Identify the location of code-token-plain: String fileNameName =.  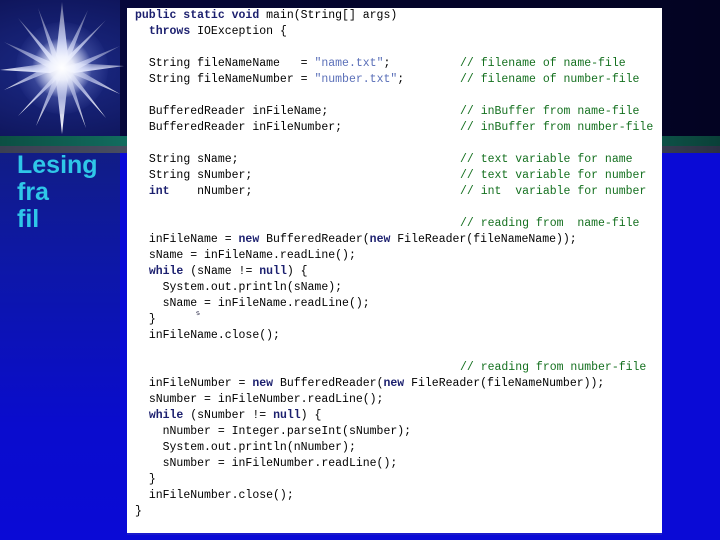
(231, 63).